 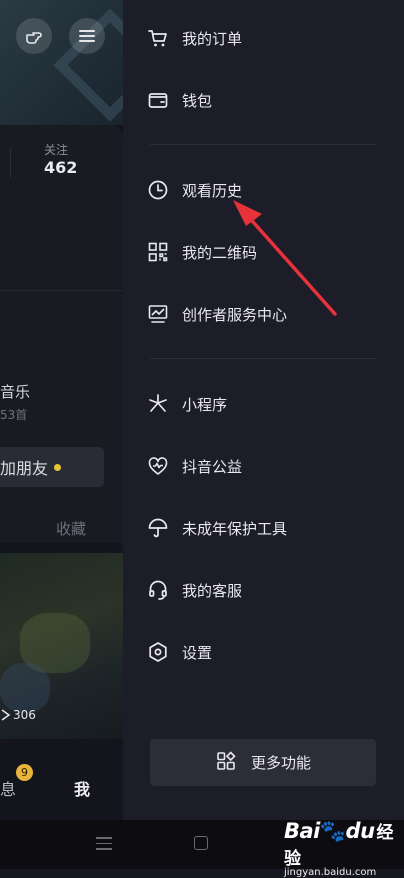 What do you see at coordinates (339, 848) in the screenshot?
I see `baidu-jingyan-watermark: Bai🐾du 经验 jingyan.baidu.com` at bounding box center [339, 848].